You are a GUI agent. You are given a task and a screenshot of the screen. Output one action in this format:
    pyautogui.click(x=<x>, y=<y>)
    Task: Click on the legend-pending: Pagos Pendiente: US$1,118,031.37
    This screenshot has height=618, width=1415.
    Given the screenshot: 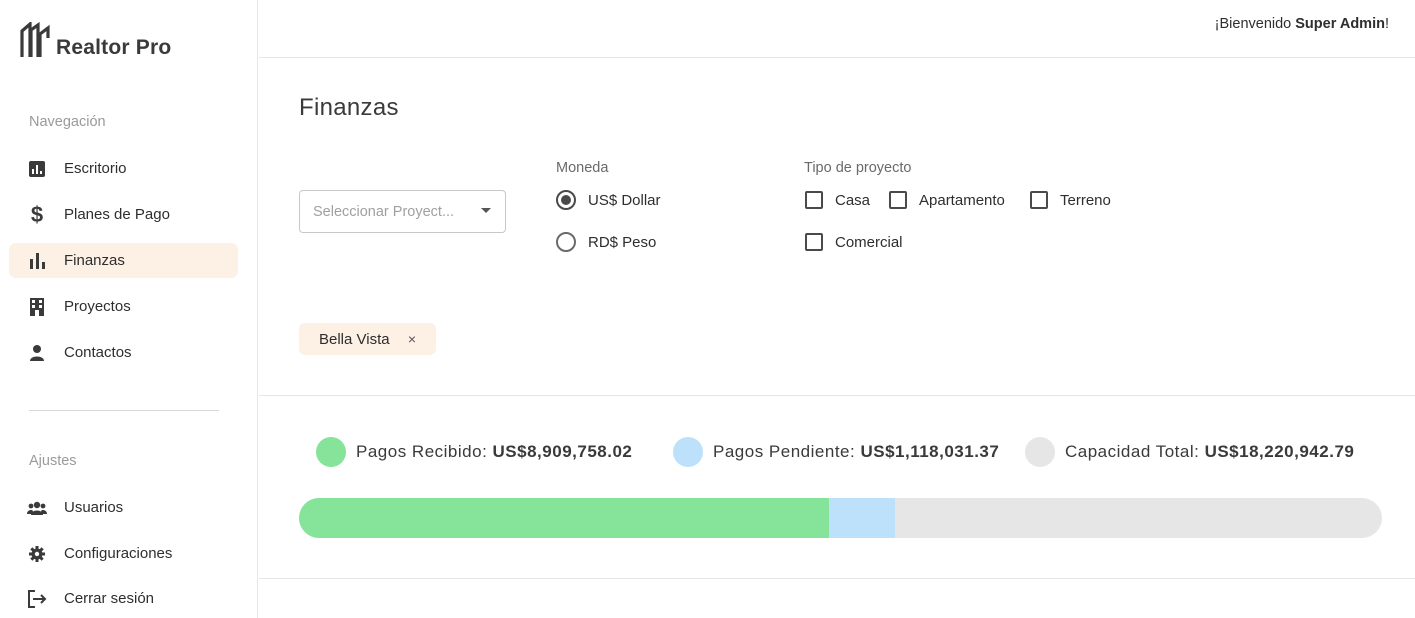 What is the action you would take?
    pyautogui.click(x=836, y=451)
    